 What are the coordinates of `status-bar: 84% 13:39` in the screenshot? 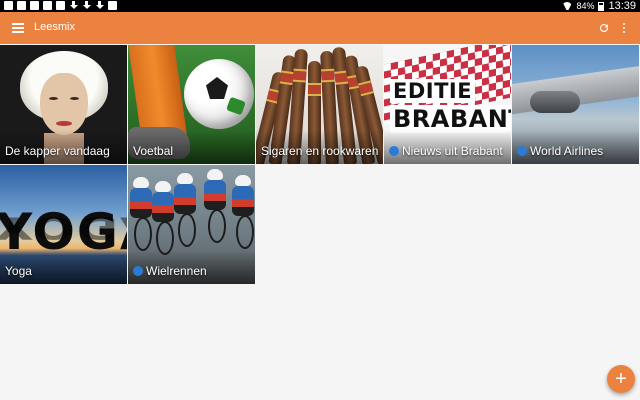 It's located at (320, 6).